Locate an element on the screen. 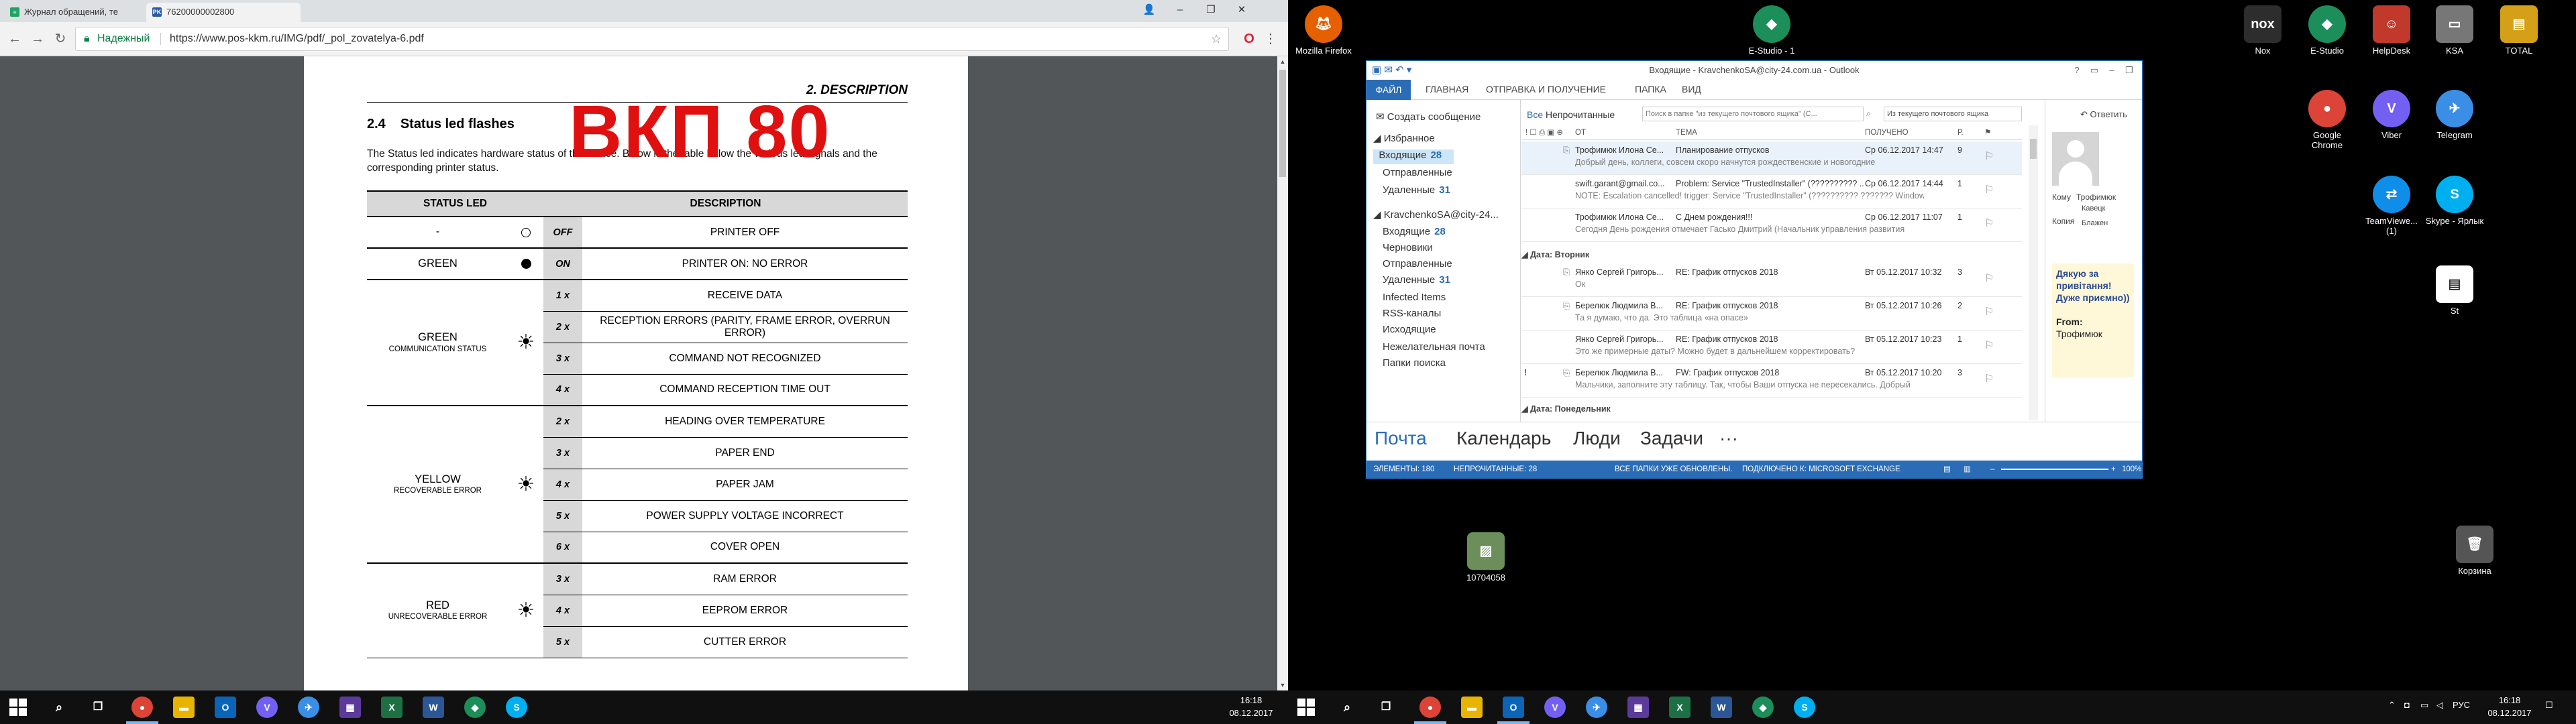 Image resolution: width=2576 pixels, height=724 pixels. desktop-icon-file: ▨ 10704058 is located at coordinates (1486, 557).